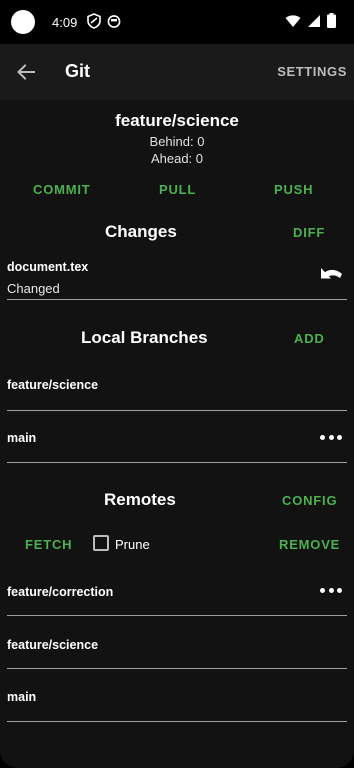  Describe the element at coordinates (312, 71) in the screenshot. I see `settings-button: SETTINGS` at that location.